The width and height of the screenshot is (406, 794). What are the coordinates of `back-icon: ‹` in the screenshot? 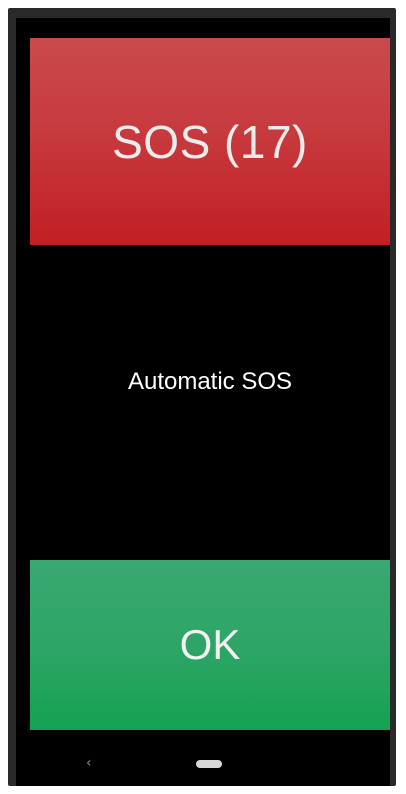 It's located at (89, 763).